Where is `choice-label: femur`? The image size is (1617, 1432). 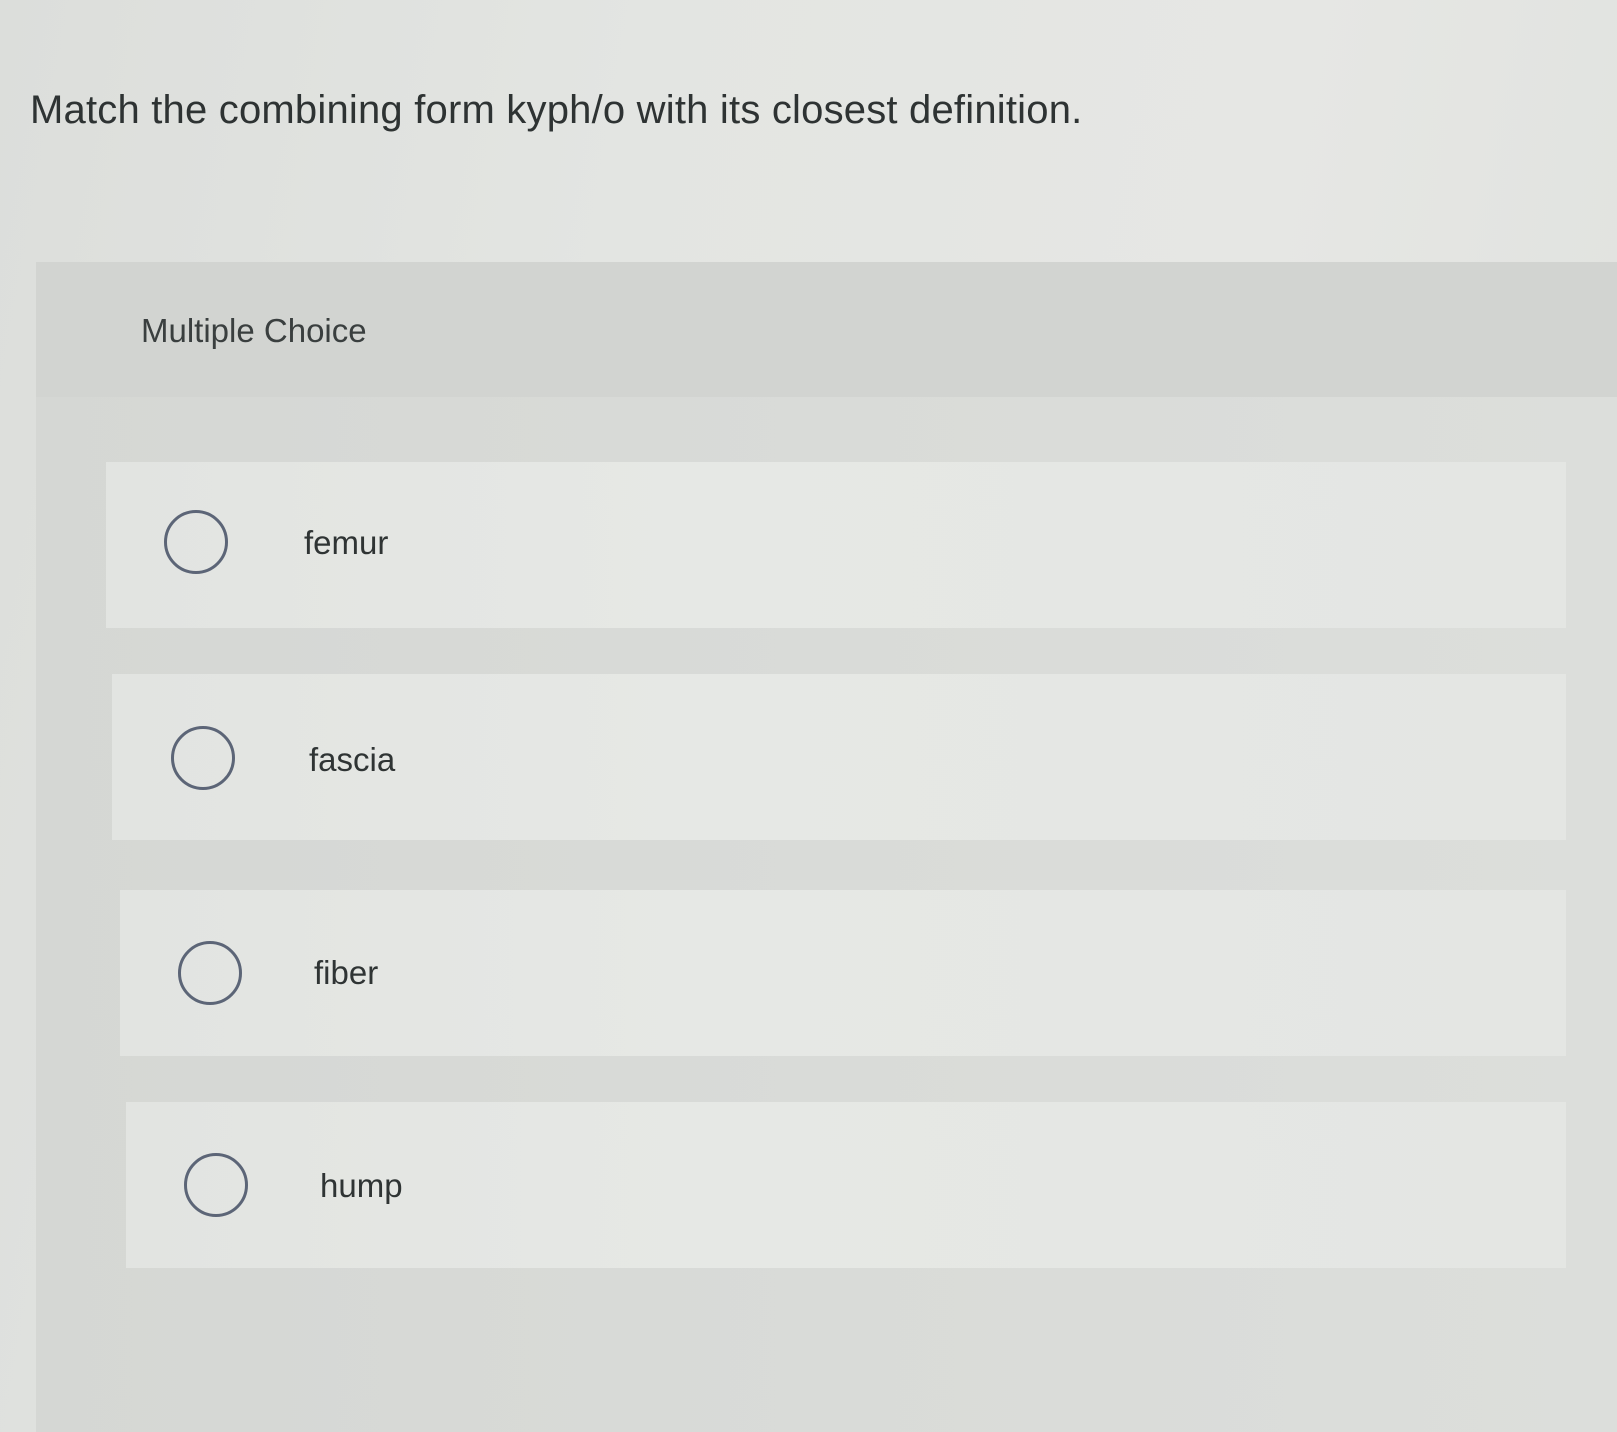
choice-label: femur is located at coordinates (346, 542).